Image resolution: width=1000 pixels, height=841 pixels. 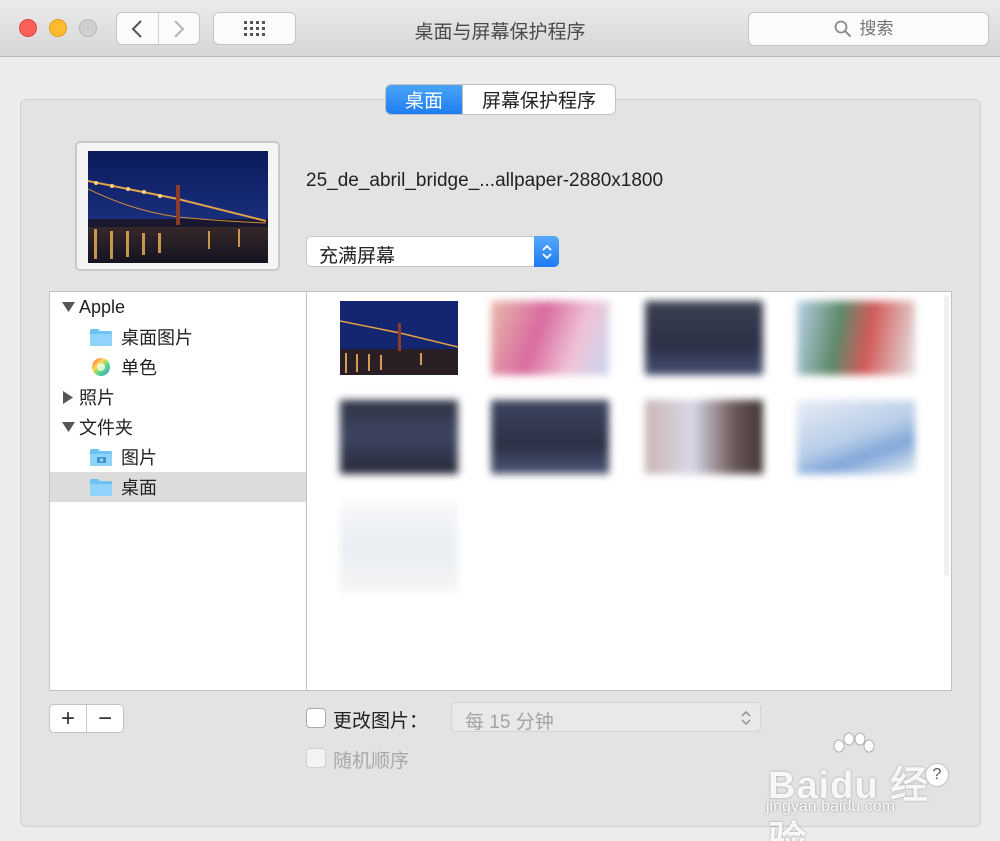 I want to click on back-button, so click(x=137, y=28).